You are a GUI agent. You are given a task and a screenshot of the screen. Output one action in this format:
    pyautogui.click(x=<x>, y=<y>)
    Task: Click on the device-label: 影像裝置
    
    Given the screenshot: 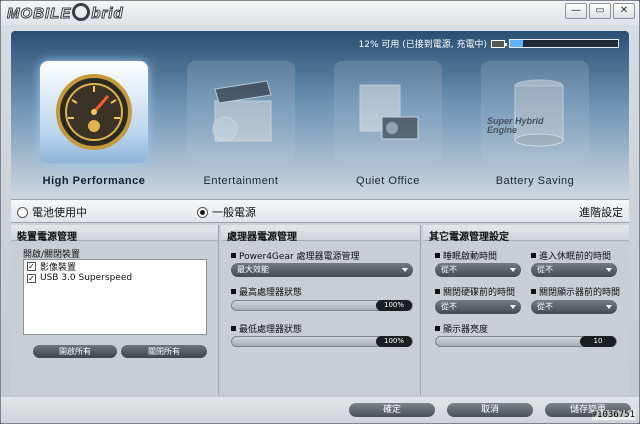 What is the action you would take?
    pyautogui.click(x=58, y=267)
    